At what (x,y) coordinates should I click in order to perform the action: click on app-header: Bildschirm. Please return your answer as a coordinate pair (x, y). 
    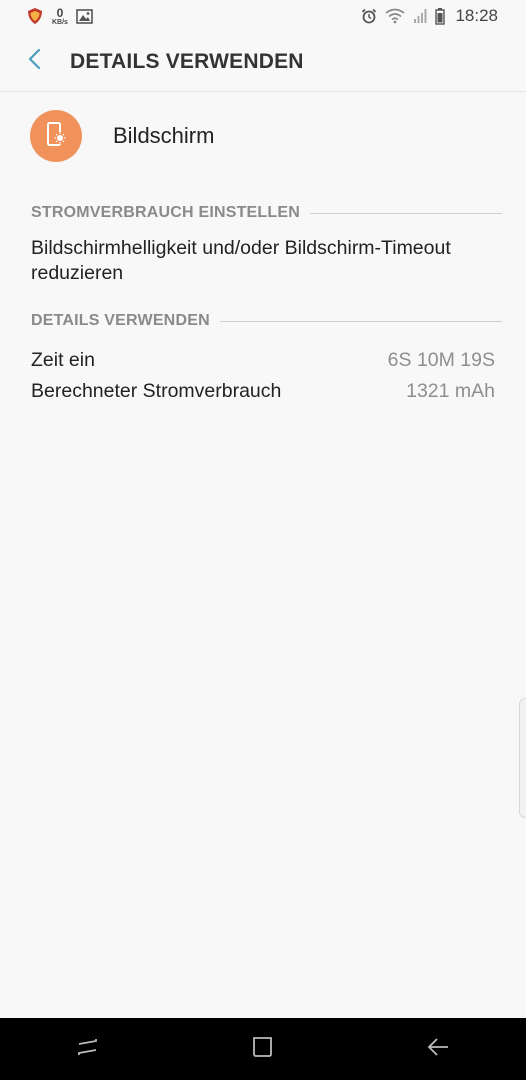
    Looking at the image, I should click on (263, 136).